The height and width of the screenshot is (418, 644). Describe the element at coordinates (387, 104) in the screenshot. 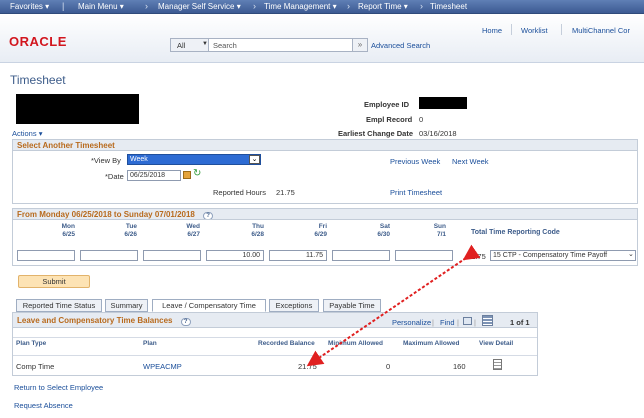

I see `employee-id-label: Employee ID` at that location.